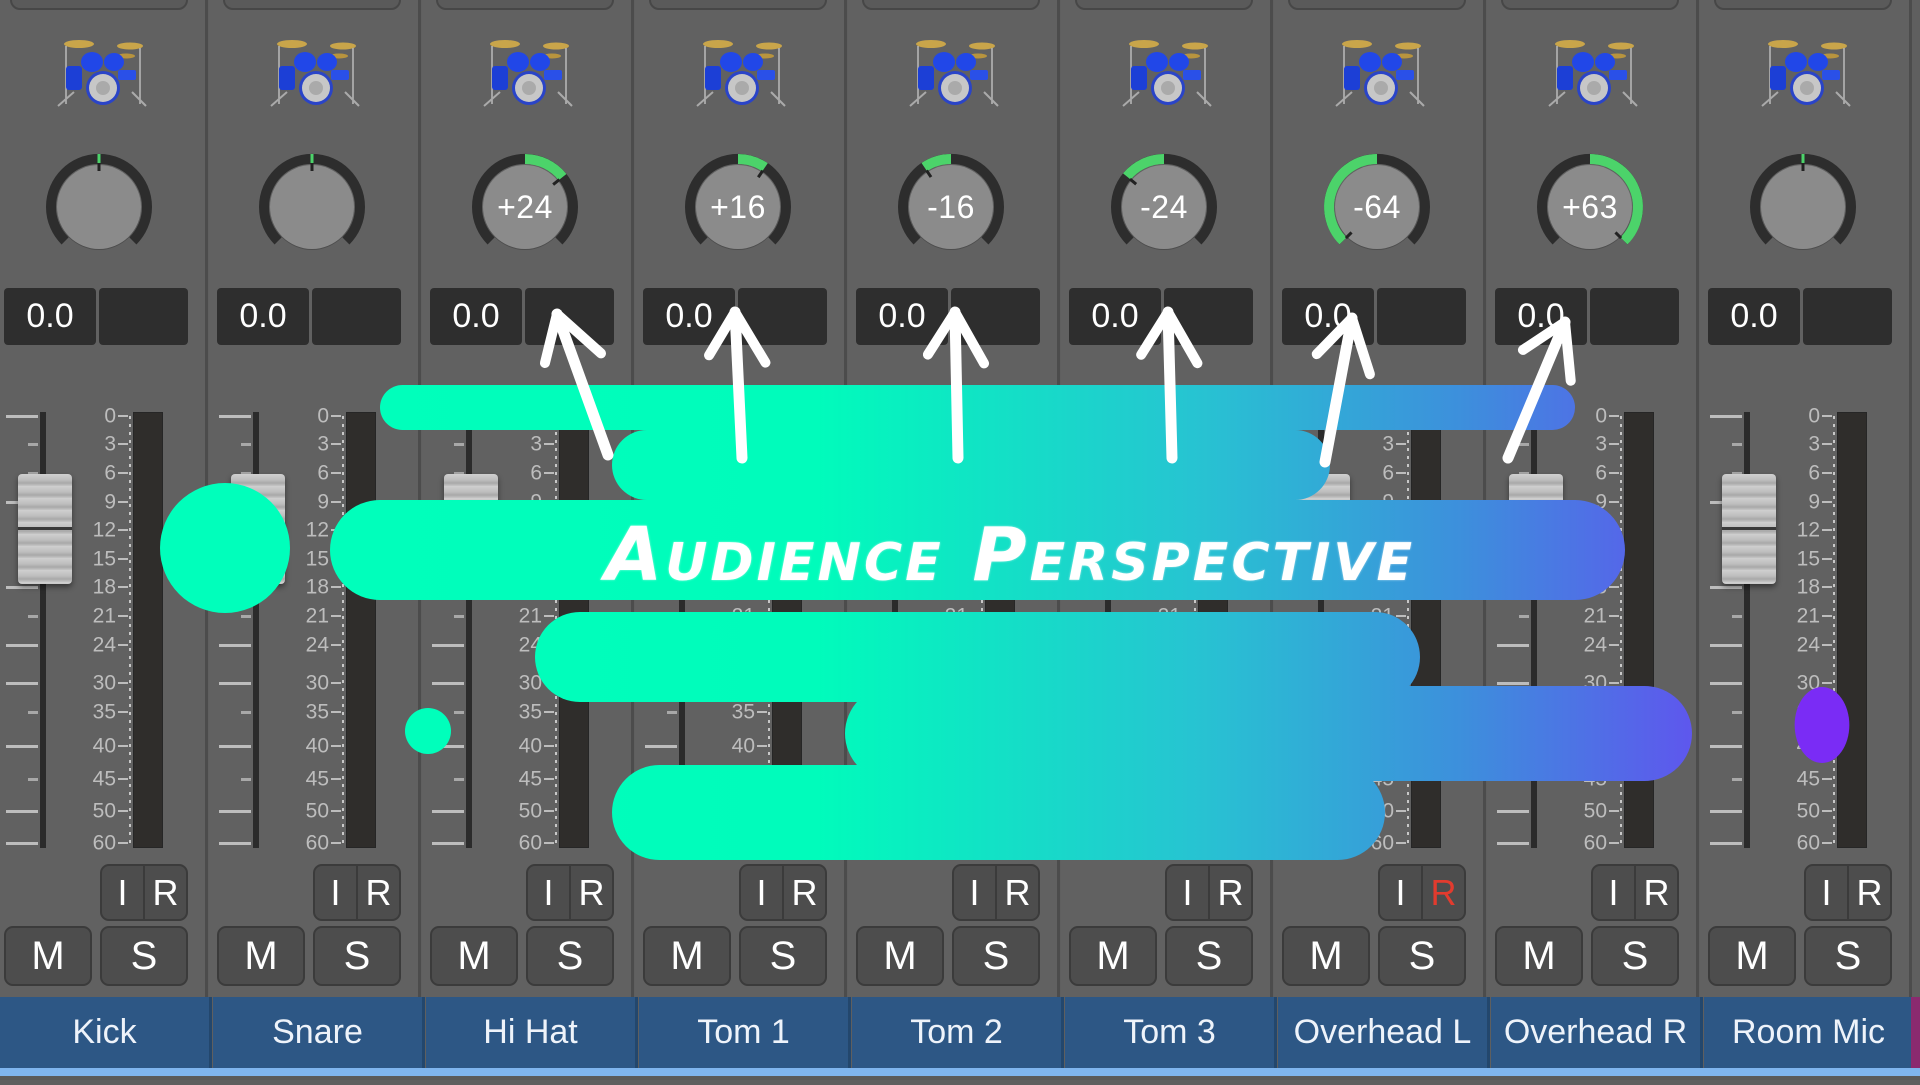  What do you see at coordinates (1171, 1032) in the screenshot?
I see `track-name: Tom 3` at bounding box center [1171, 1032].